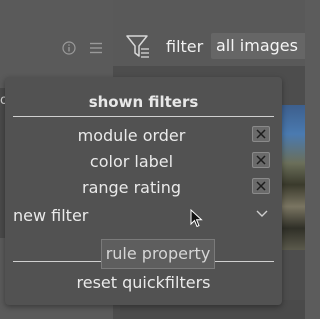 The image size is (320, 319). I want to click on lower-separator-right, so click(244, 261).